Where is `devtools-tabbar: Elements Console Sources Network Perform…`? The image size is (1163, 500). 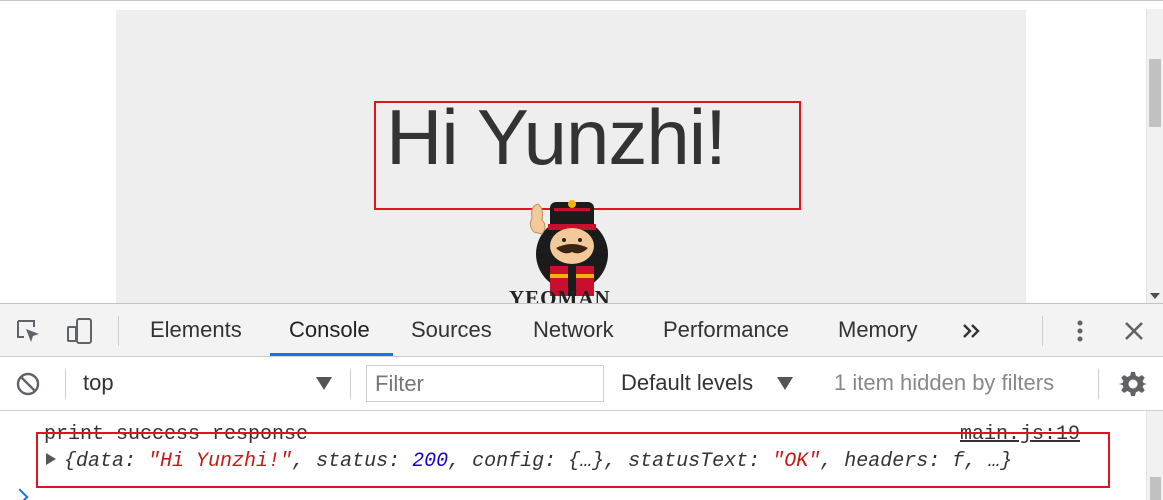
devtools-tabbar: Elements Console Sources Network Perform… is located at coordinates (581, 330).